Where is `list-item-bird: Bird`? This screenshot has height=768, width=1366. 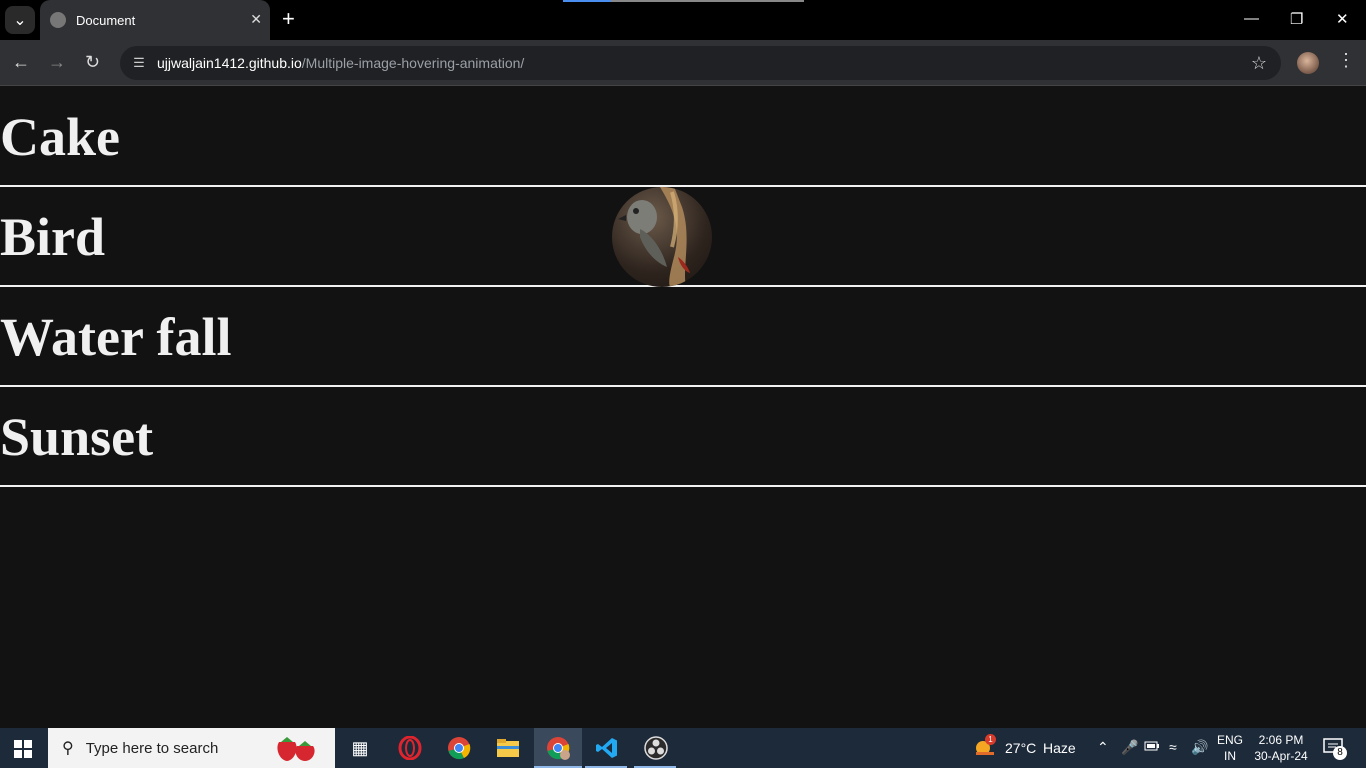
list-item-bird: Bird is located at coordinates (683, 237).